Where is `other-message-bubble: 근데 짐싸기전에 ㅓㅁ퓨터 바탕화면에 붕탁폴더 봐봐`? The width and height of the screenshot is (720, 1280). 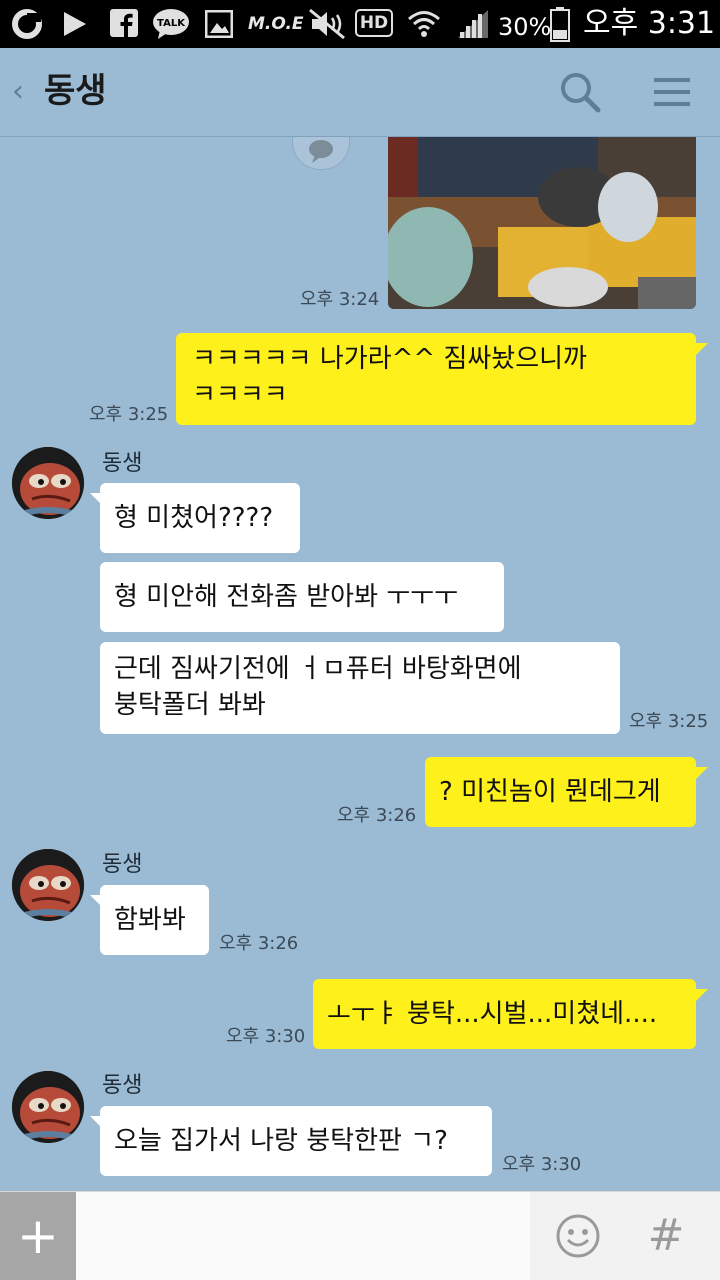
other-message-bubble: 근데 짐싸기전에 ㅓㅁ퓨터 바탕화면에 붕탁폴더 봐봐 is located at coordinates (360, 688).